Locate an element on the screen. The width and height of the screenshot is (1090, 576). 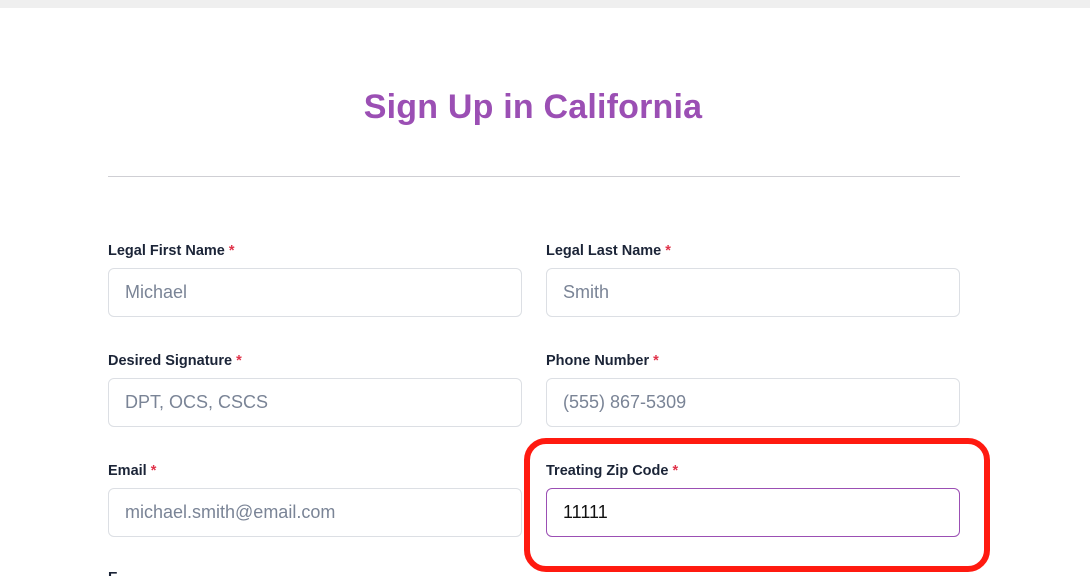
last-name-field: Legal Last Name * is located at coordinates (753, 279).